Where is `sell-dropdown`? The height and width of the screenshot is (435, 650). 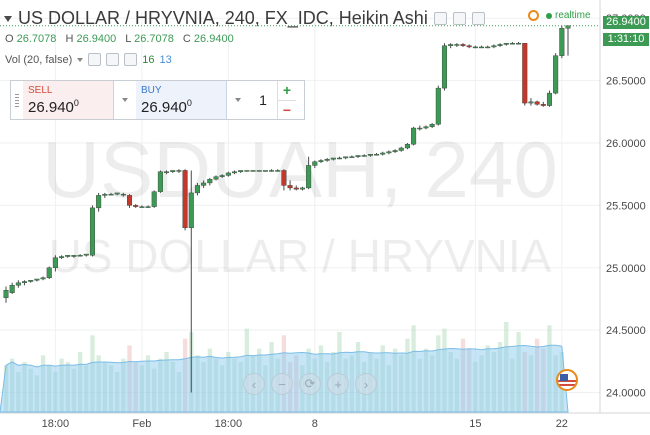 sell-dropdown is located at coordinates (125, 100).